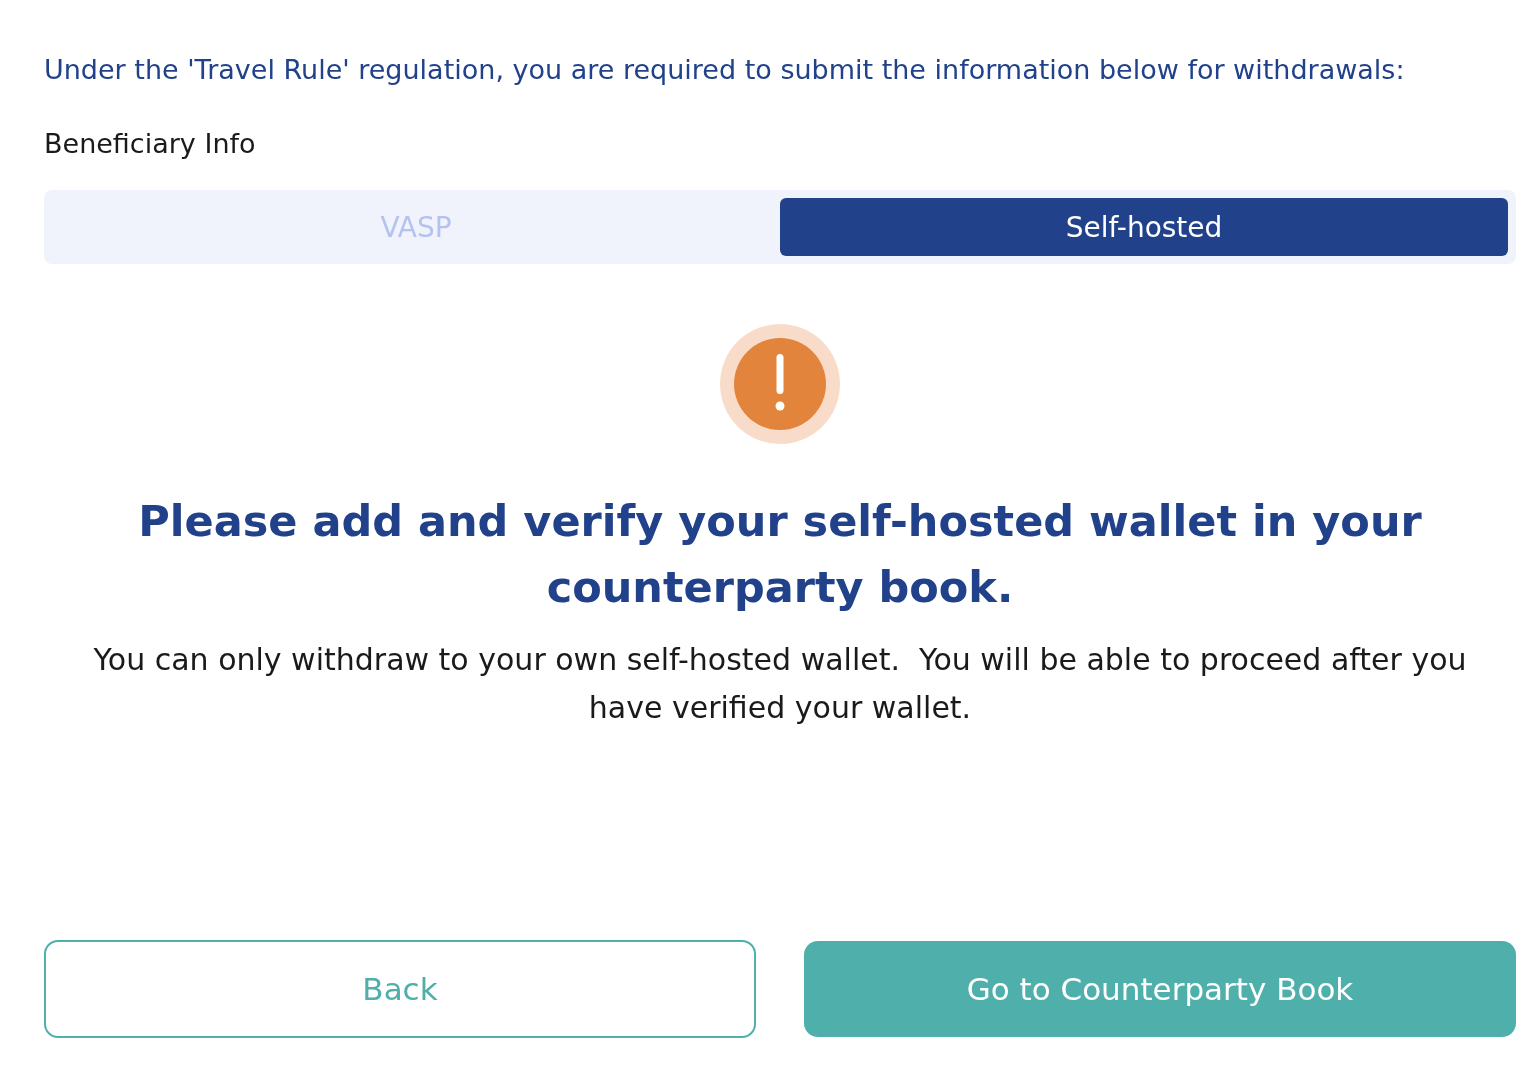  What do you see at coordinates (150, 144) in the screenshot?
I see `section-label: Beneficiary Info` at bounding box center [150, 144].